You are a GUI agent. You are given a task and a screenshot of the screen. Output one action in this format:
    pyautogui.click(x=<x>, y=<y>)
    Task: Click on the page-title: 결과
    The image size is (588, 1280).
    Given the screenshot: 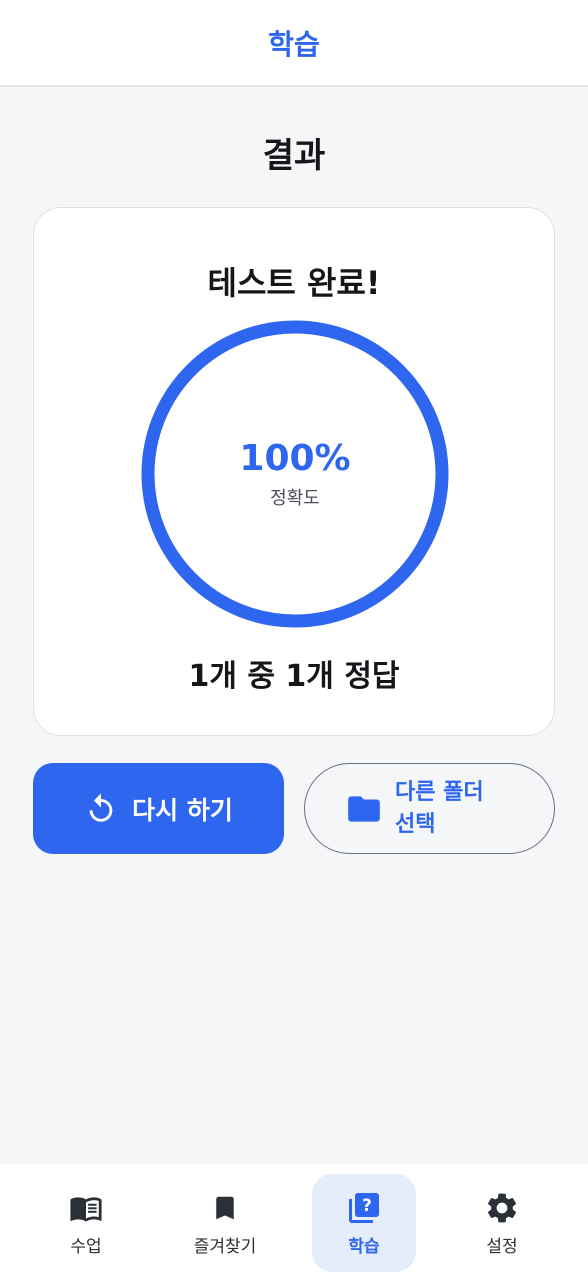 What is the action you would take?
    pyautogui.click(x=294, y=156)
    